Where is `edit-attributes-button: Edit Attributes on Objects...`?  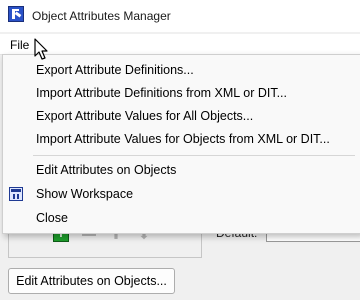
edit-attributes-button: Edit Attributes on Objects... is located at coordinates (91, 281).